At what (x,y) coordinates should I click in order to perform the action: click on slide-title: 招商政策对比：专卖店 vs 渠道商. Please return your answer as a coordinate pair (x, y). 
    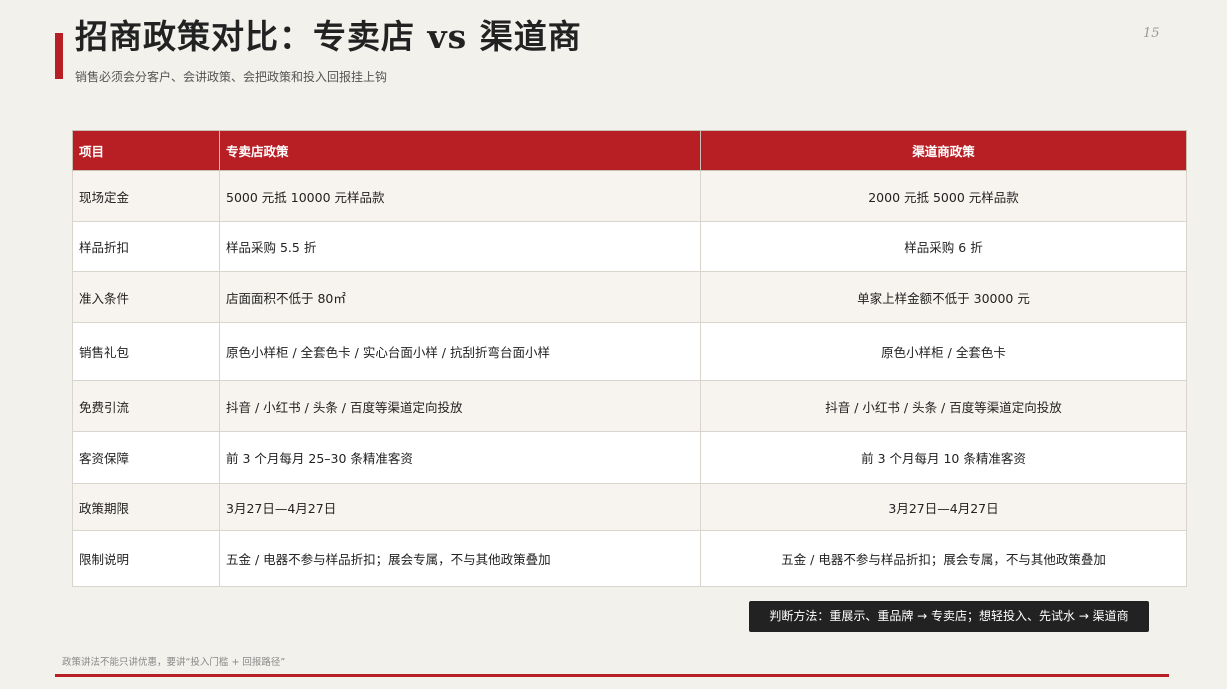
    Looking at the image, I should click on (328, 36).